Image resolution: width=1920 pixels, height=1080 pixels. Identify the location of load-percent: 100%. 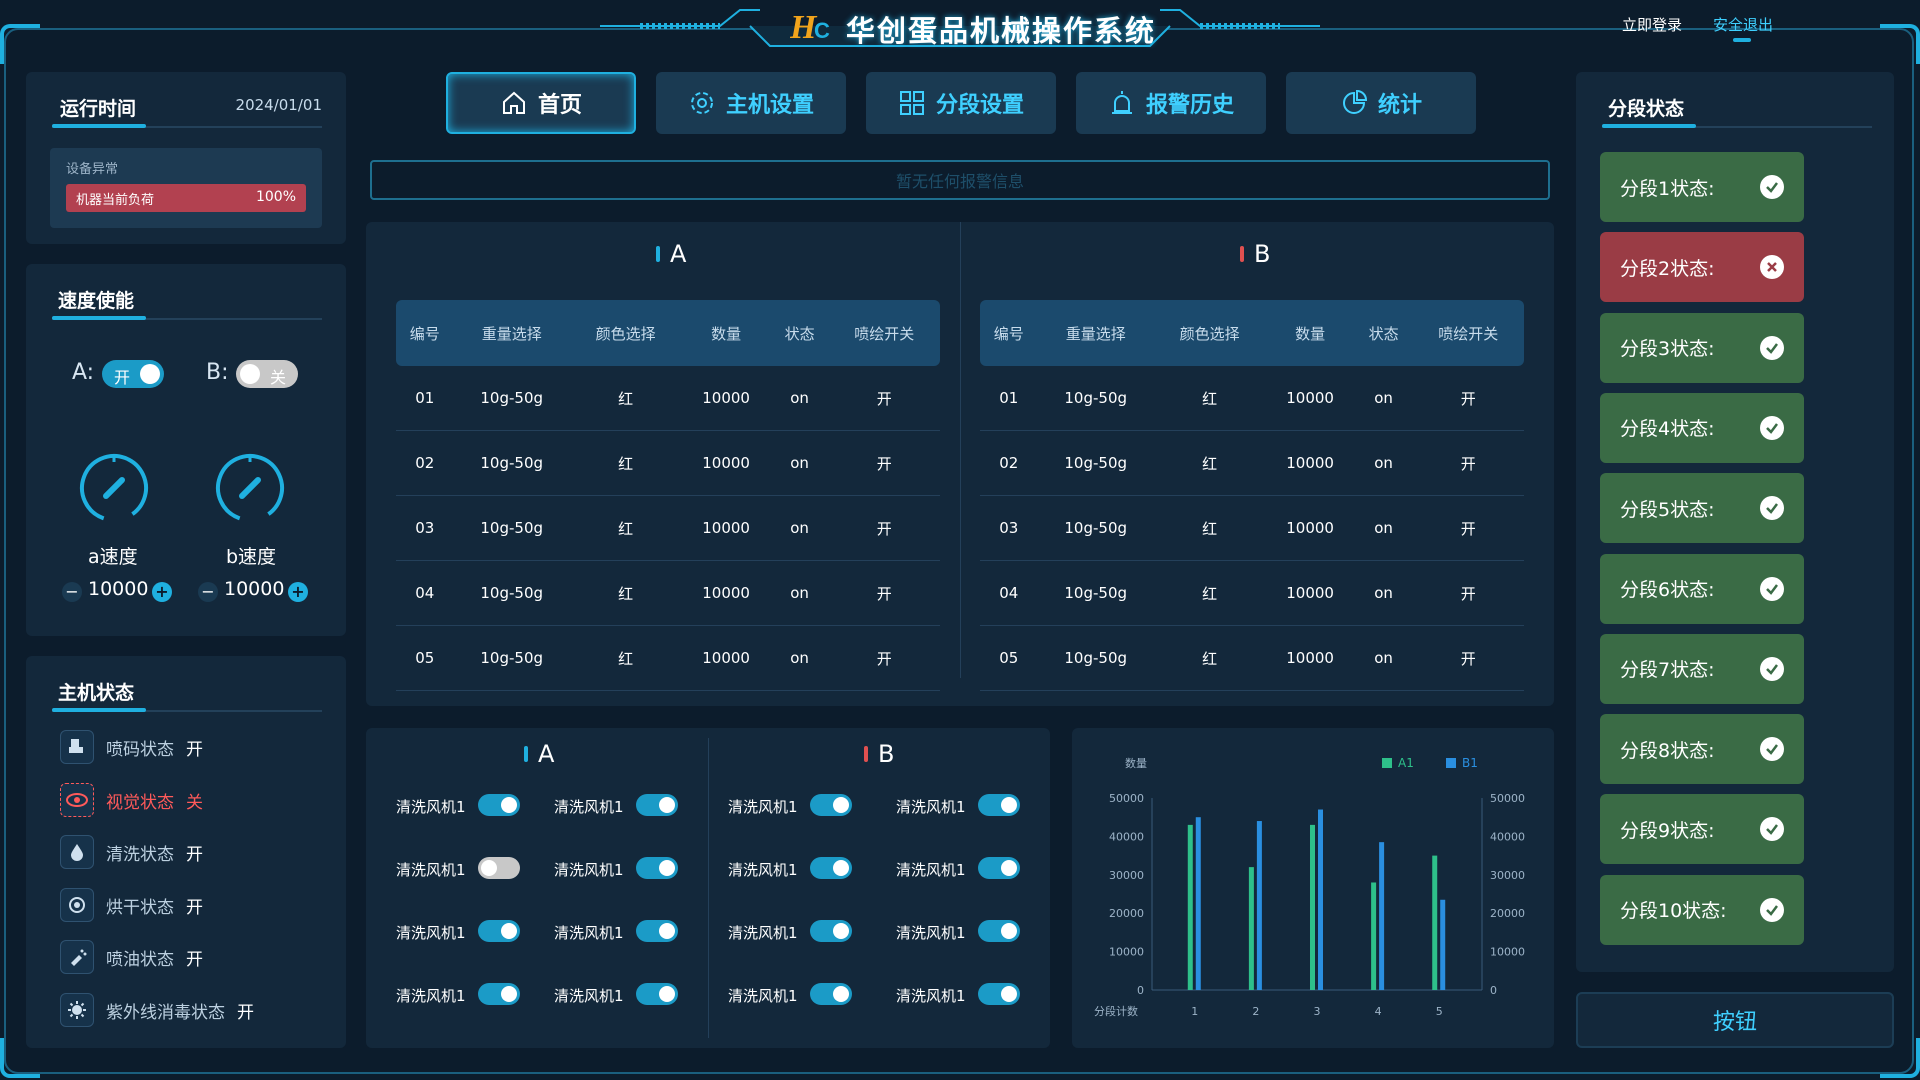
(275, 197).